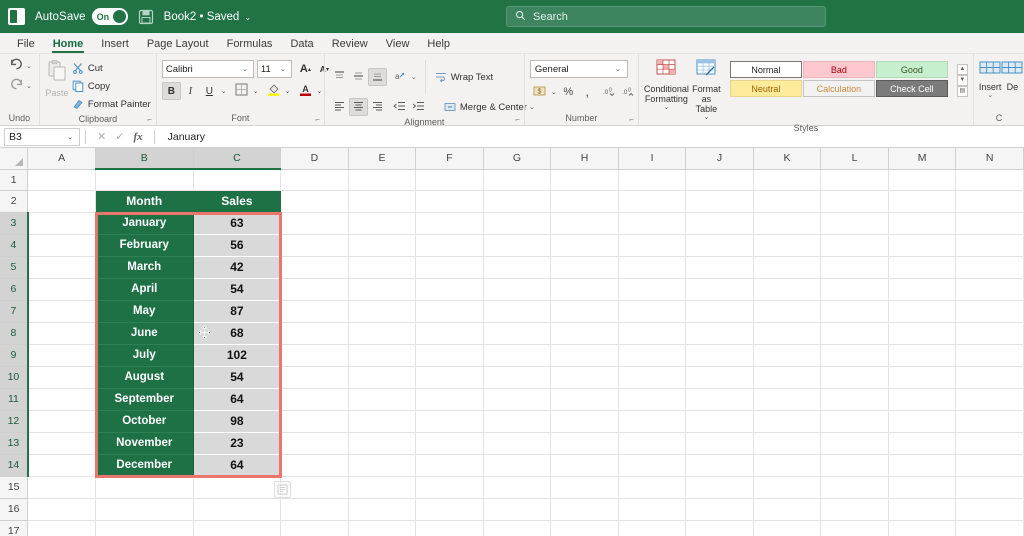  Describe the element at coordinates (449, 421) in the screenshot. I see `cell-f12` at that location.